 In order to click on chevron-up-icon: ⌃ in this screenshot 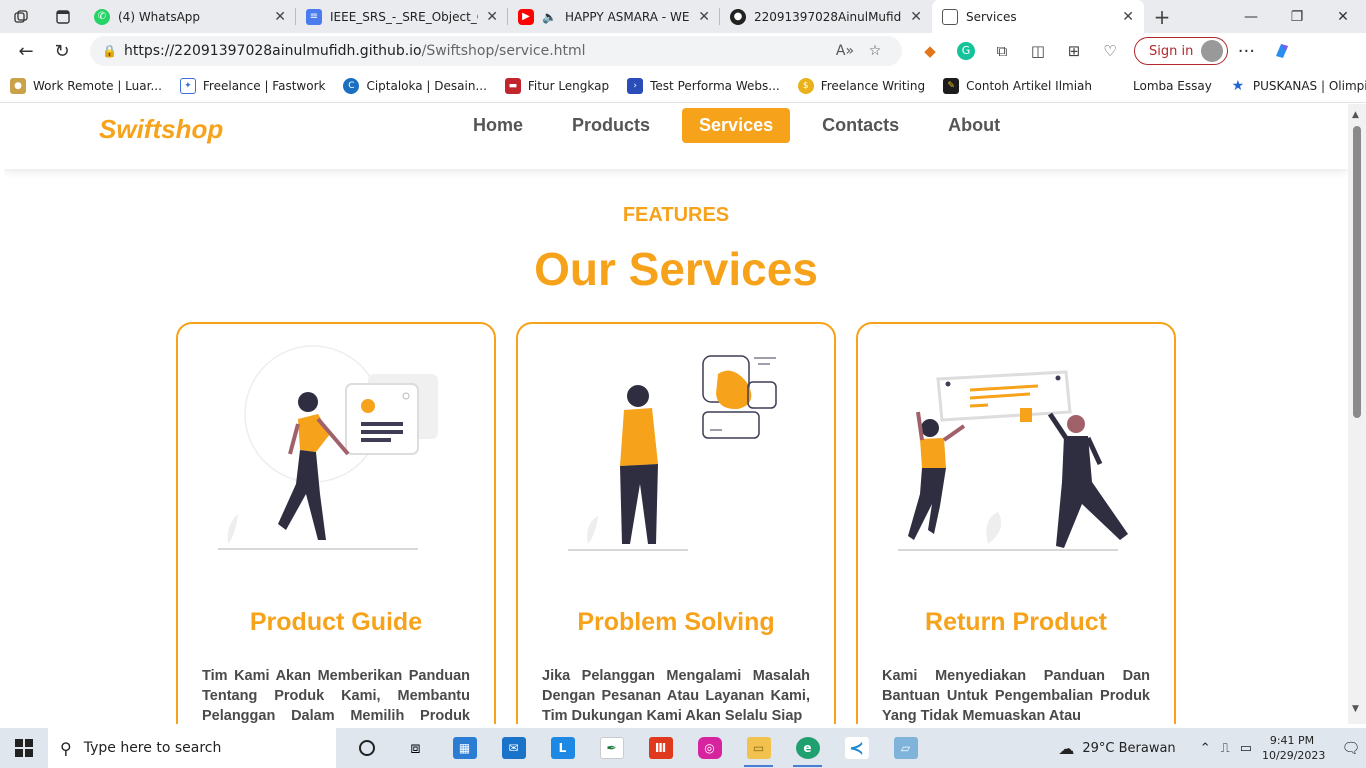, I will do `click(1205, 748)`.